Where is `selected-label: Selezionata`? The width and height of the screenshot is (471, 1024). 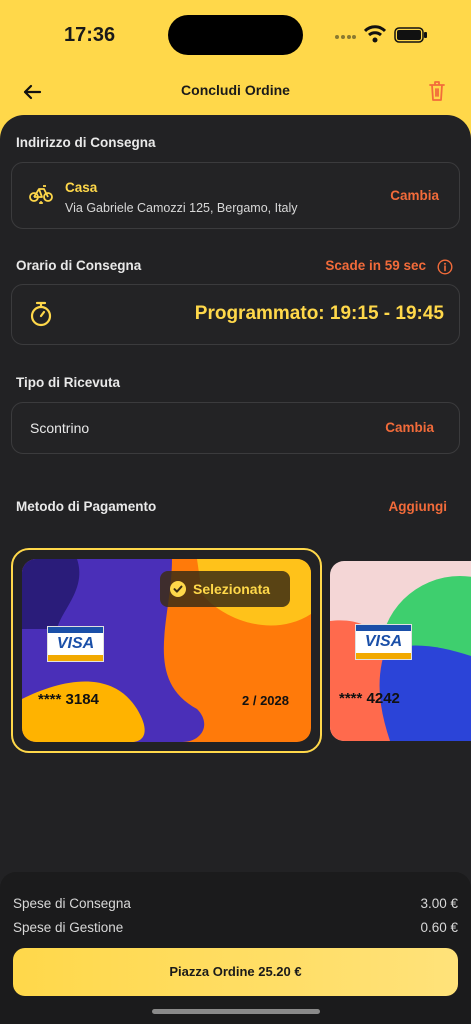 selected-label: Selezionata is located at coordinates (232, 589).